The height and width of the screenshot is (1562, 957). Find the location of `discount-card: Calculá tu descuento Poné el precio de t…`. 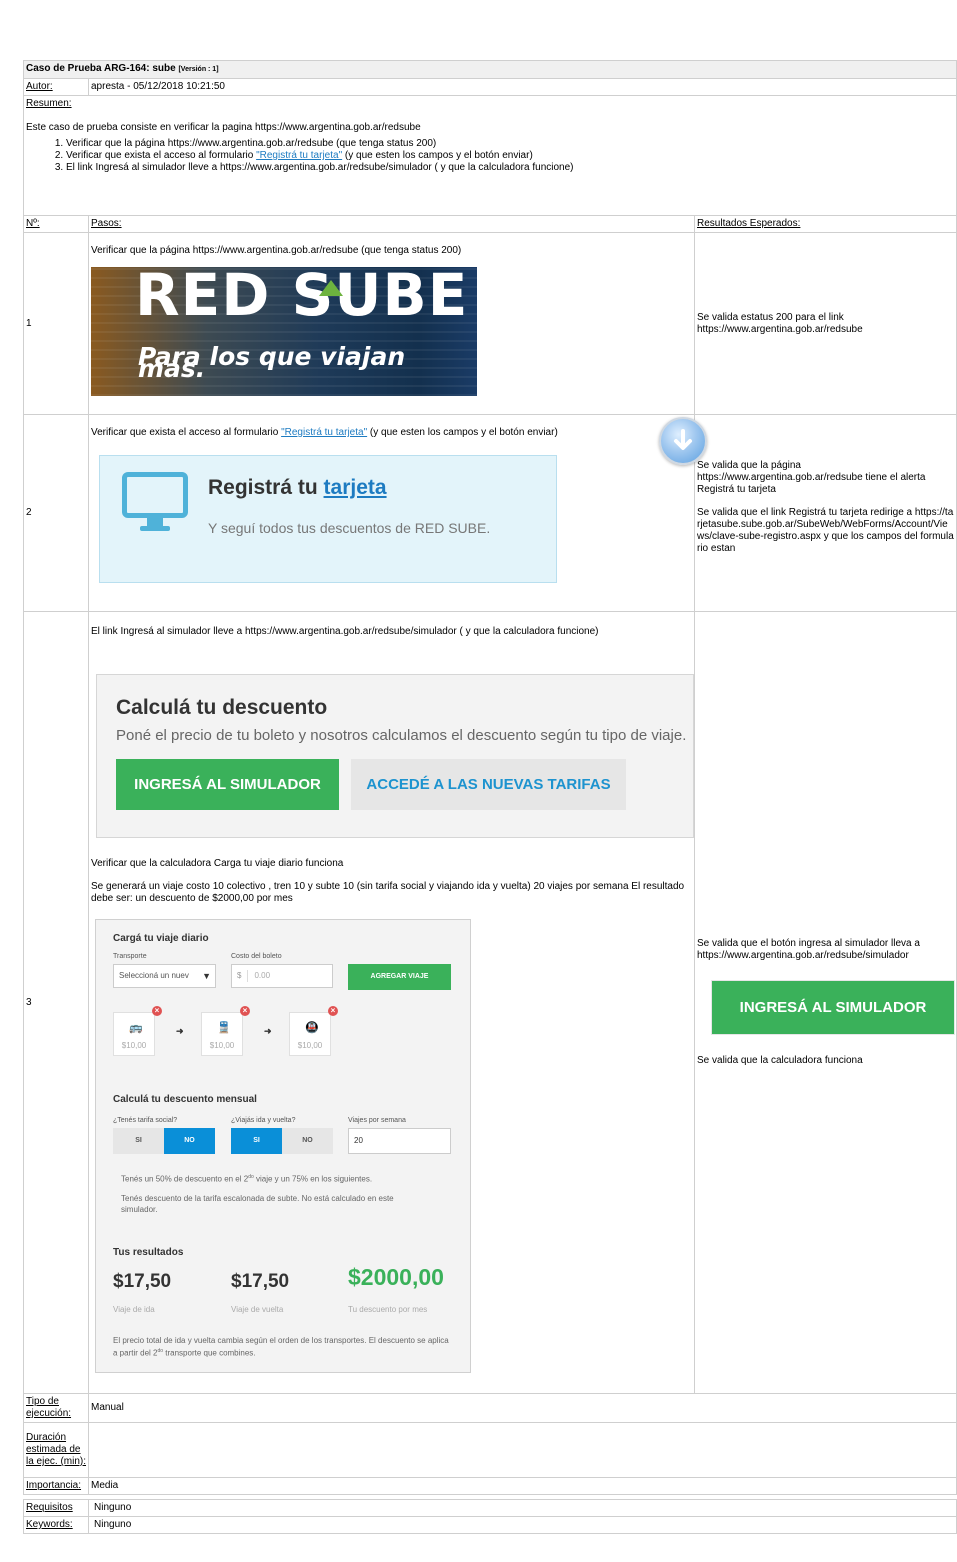

discount-card: Calculá tu descuento Poné el precio de t… is located at coordinates (395, 756).